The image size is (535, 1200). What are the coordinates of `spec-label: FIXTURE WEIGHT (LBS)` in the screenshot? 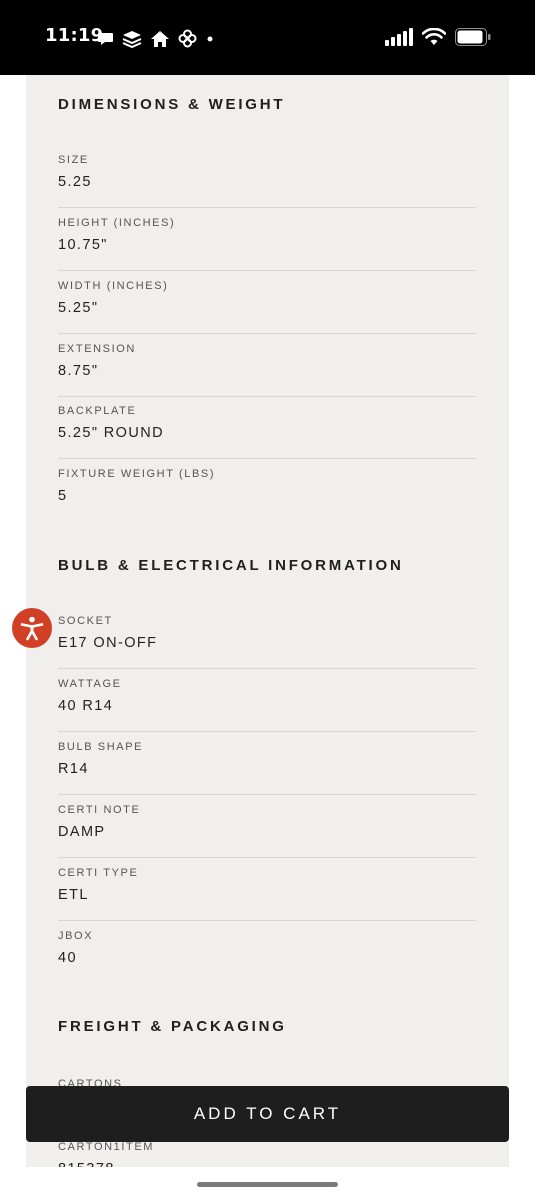 It's located at (137, 474).